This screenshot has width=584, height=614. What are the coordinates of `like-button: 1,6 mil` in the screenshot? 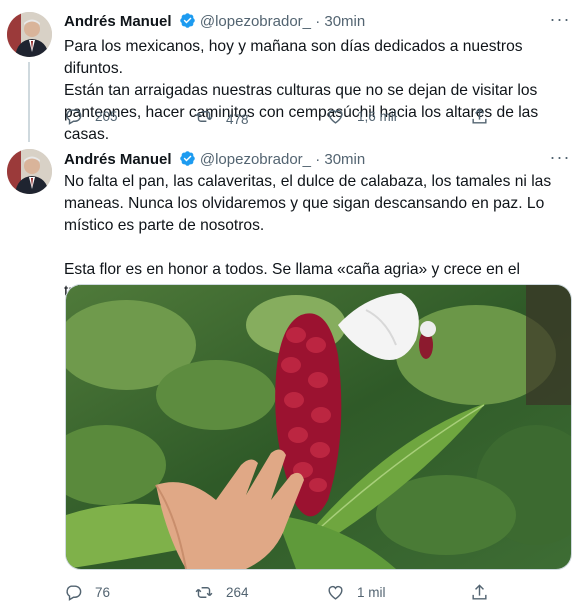 It's located at (361, 116).